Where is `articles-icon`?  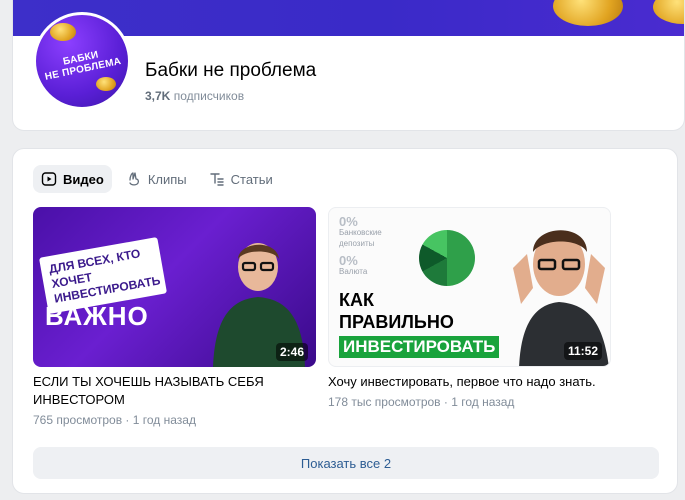 articles-icon is located at coordinates (216, 179).